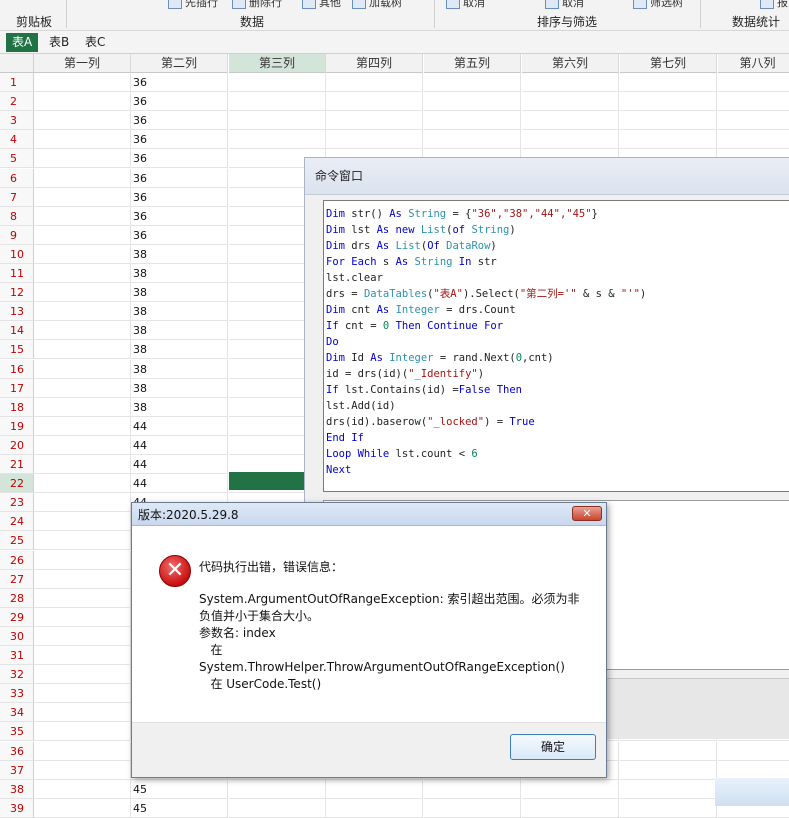  What do you see at coordinates (753, 63) in the screenshot?
I see `column-header: 第八列` at bounding box center [753, 63].